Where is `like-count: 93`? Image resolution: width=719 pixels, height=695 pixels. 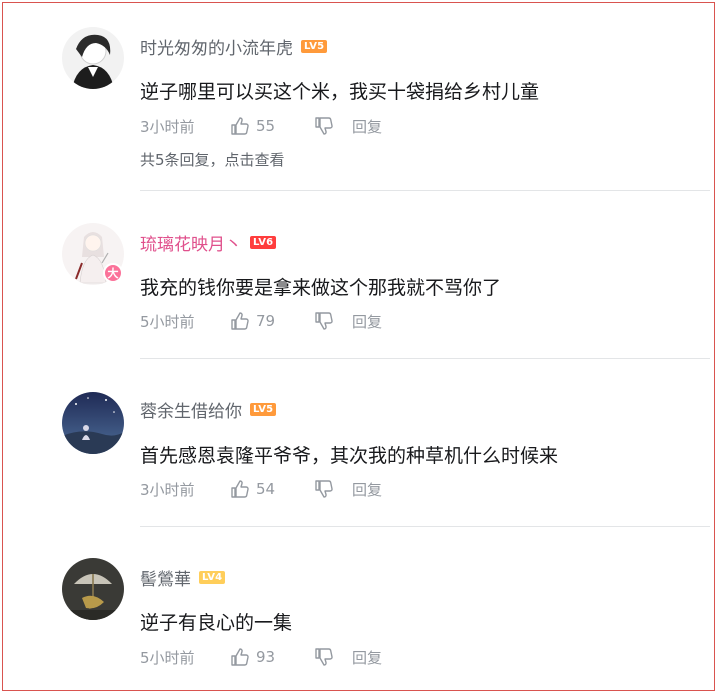
like-count: 93 is located at coordinates (266, 657).